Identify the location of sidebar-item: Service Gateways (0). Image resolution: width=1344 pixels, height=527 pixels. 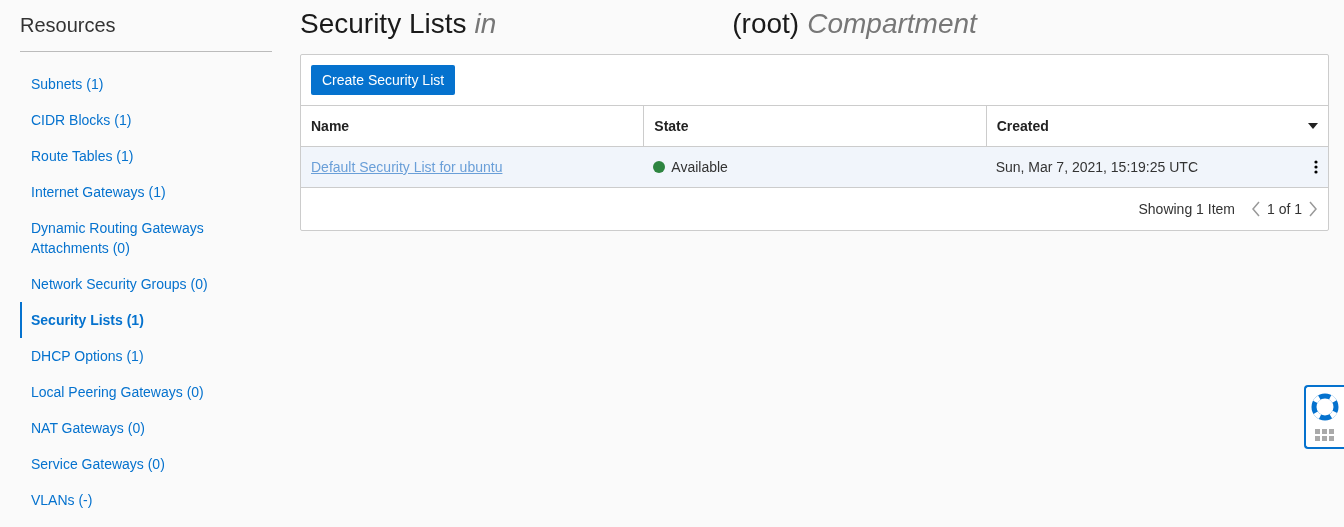
(146, 464).